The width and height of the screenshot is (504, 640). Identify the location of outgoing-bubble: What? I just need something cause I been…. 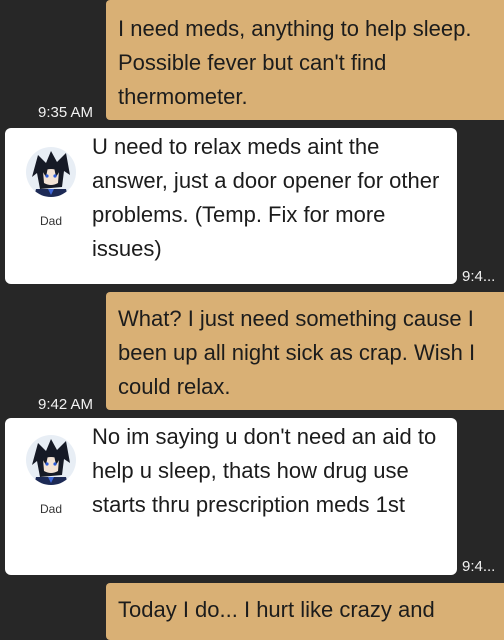
(305, 351).